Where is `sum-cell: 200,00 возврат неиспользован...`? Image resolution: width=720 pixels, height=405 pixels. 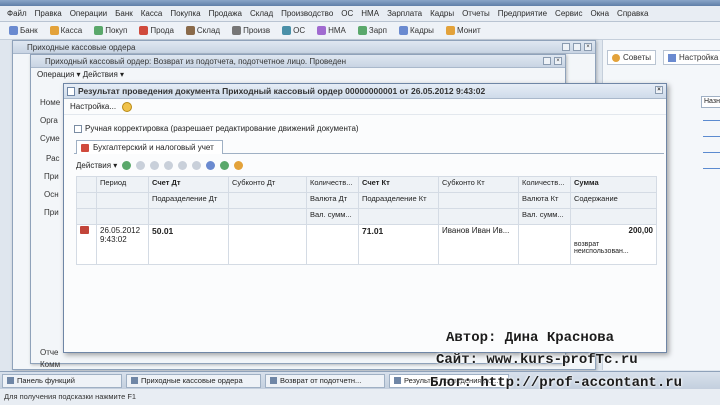 sum-cell: 200,00 возврат неиспользован... is located at coordinates (613, 244).